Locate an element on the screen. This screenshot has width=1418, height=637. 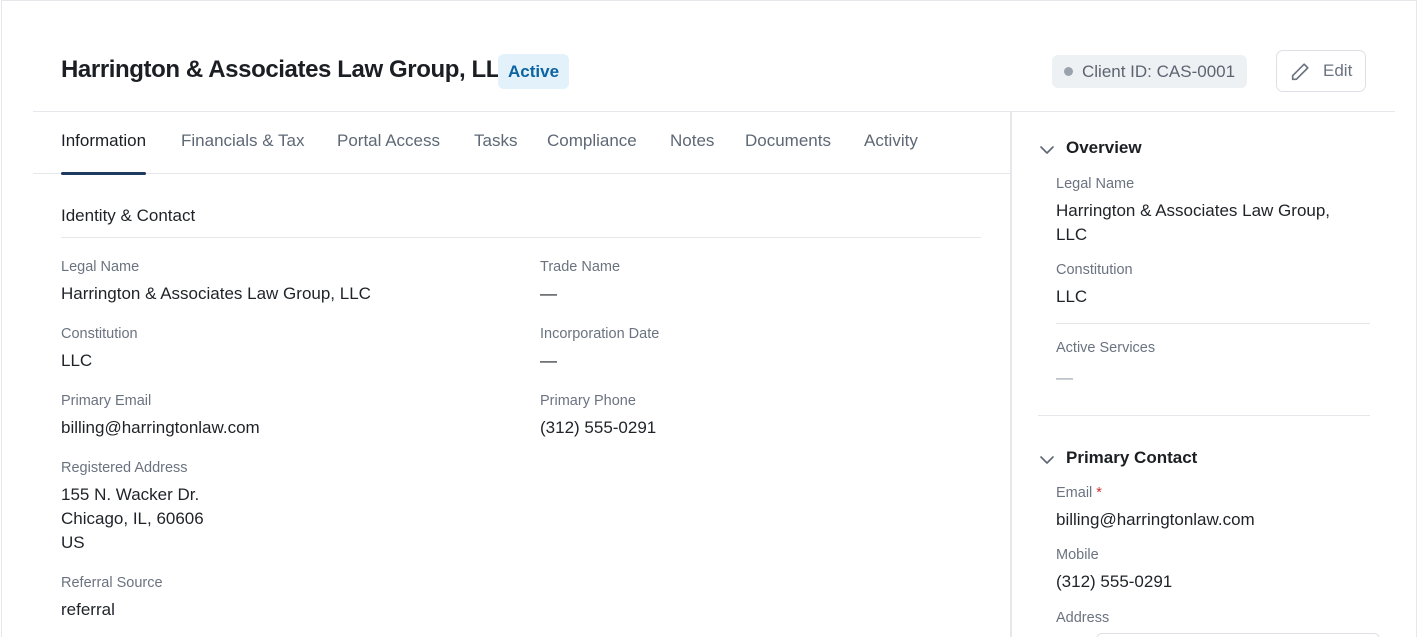
contact-email-label: Email * is located at coordinates (1079, 493).